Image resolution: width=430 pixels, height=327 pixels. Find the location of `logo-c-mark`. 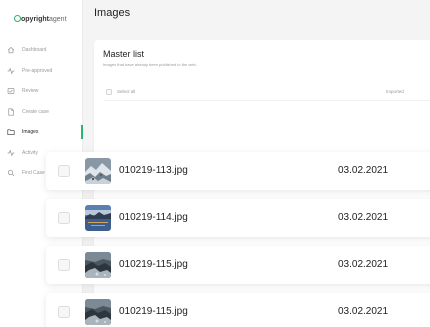

logo-c-mark is located at coordinates (17, 18).